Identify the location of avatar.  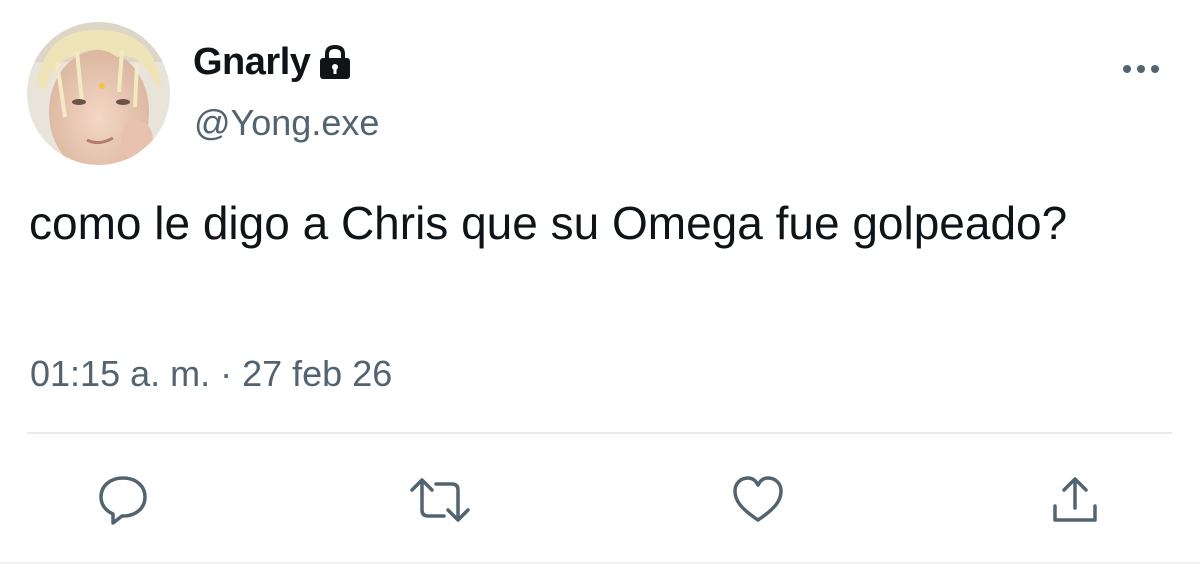
(98, 93).